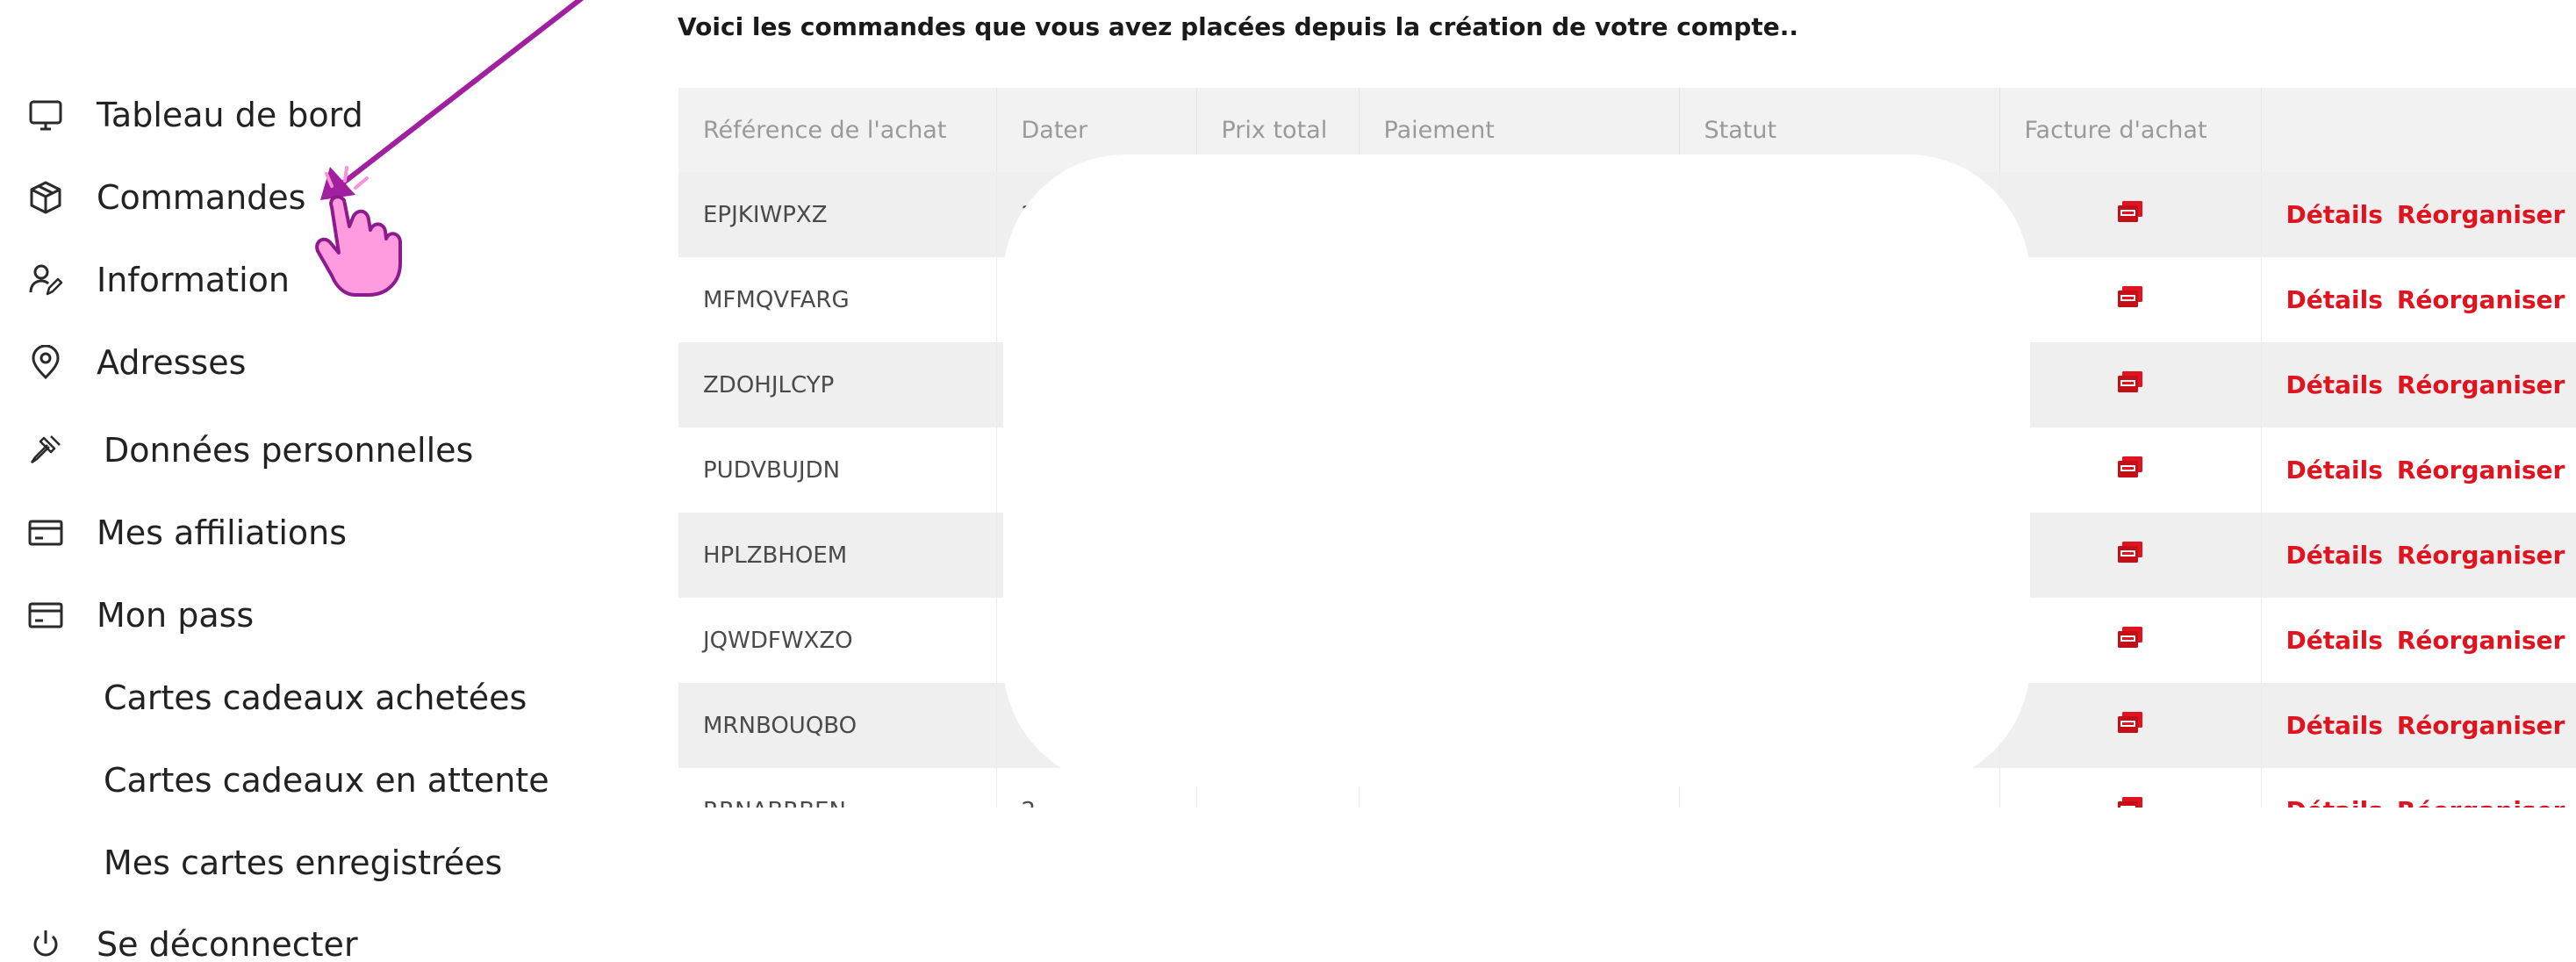 The width and height of the screenshot is (2576, 962). What do you see at coordinates (201, 198) in the screenshot?
I see `sidebar-item-label: Commandes` at bounding box center [201, 198].